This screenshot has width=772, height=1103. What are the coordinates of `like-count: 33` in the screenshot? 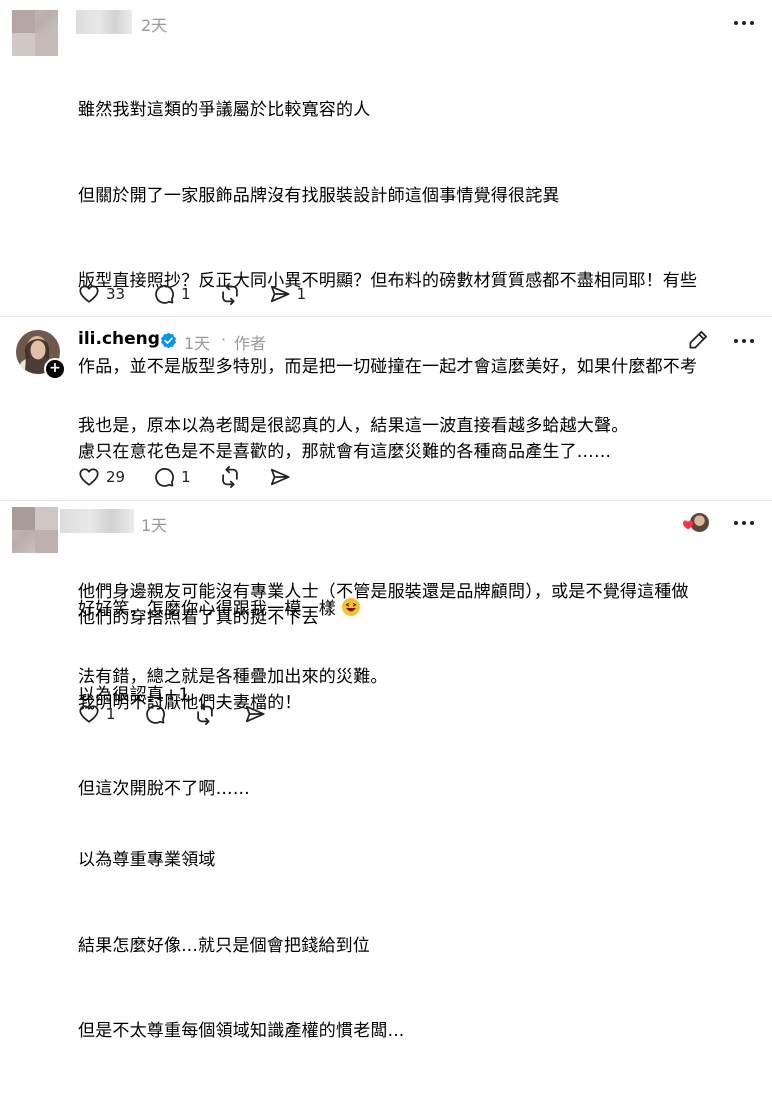 It's located at (116, 294).